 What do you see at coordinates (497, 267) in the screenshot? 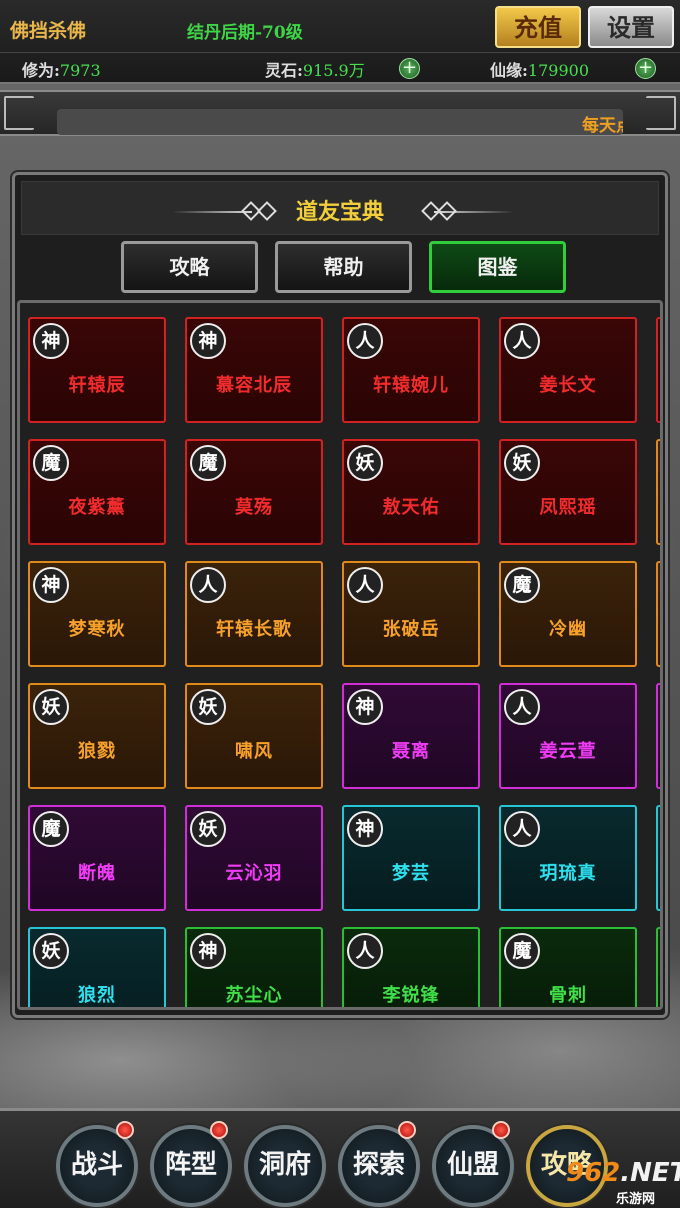
I see `tab-codex: 图鉴` at bounding box center [497, 267].